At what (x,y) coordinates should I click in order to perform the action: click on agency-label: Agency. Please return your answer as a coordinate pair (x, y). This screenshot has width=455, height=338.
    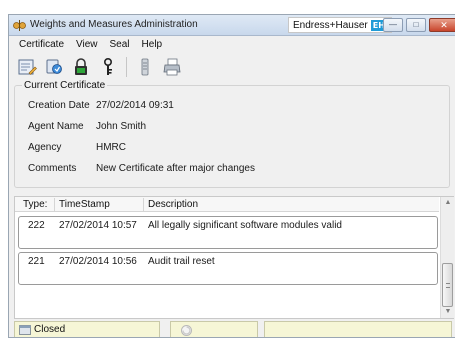
    Looking at the image, I should click on (45, 147).